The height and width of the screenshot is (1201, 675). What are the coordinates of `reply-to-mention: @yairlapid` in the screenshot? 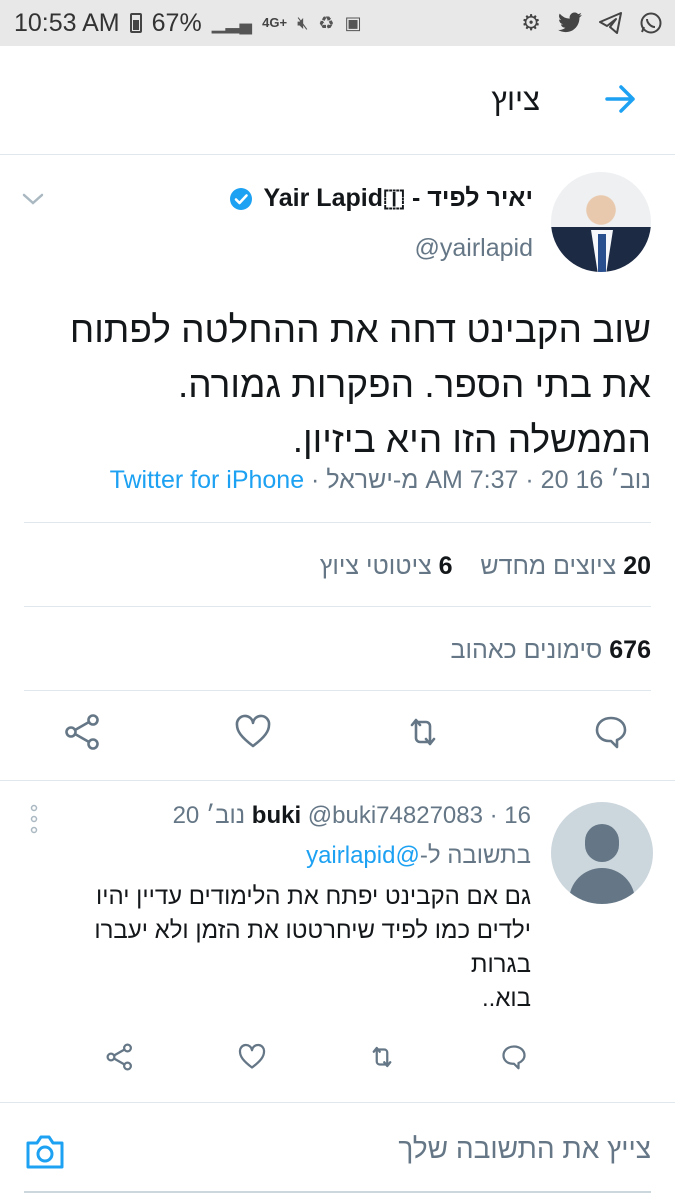 It's located at (363, 855).